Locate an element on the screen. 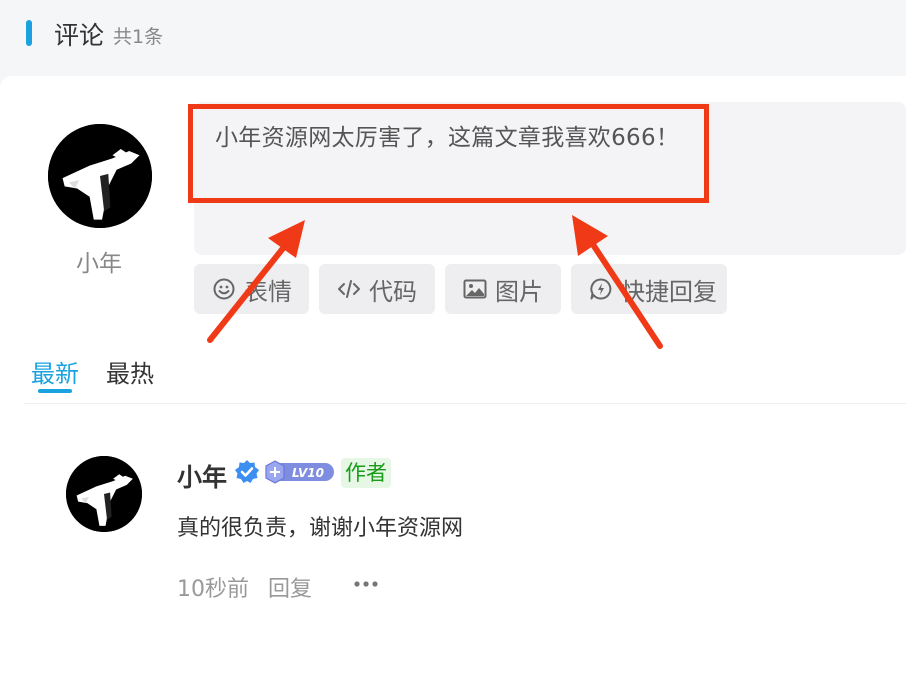 The image size is (906, 696). comments-header: 评论 共1条 is located at coordinates (453, 36).